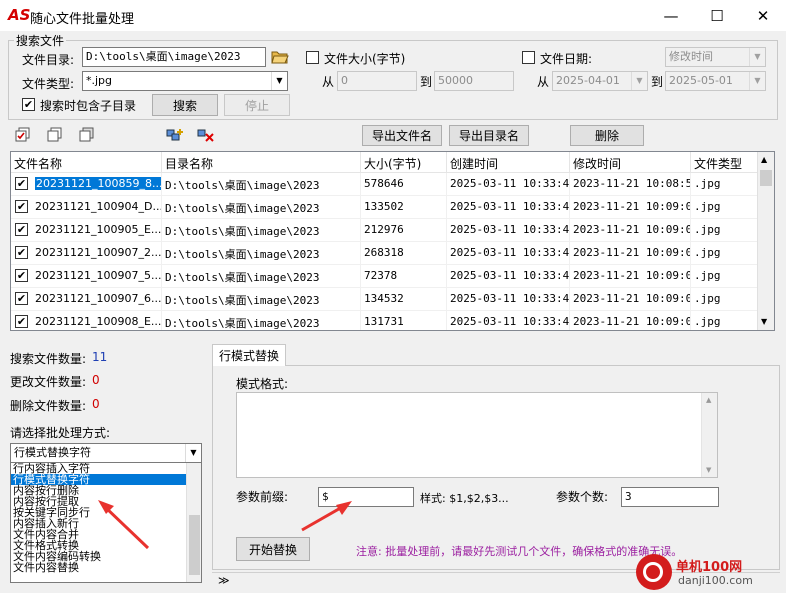 The width and height of the screenshot is (786, 593). I want to click on param-prefix-input: $, so click(366, 497).